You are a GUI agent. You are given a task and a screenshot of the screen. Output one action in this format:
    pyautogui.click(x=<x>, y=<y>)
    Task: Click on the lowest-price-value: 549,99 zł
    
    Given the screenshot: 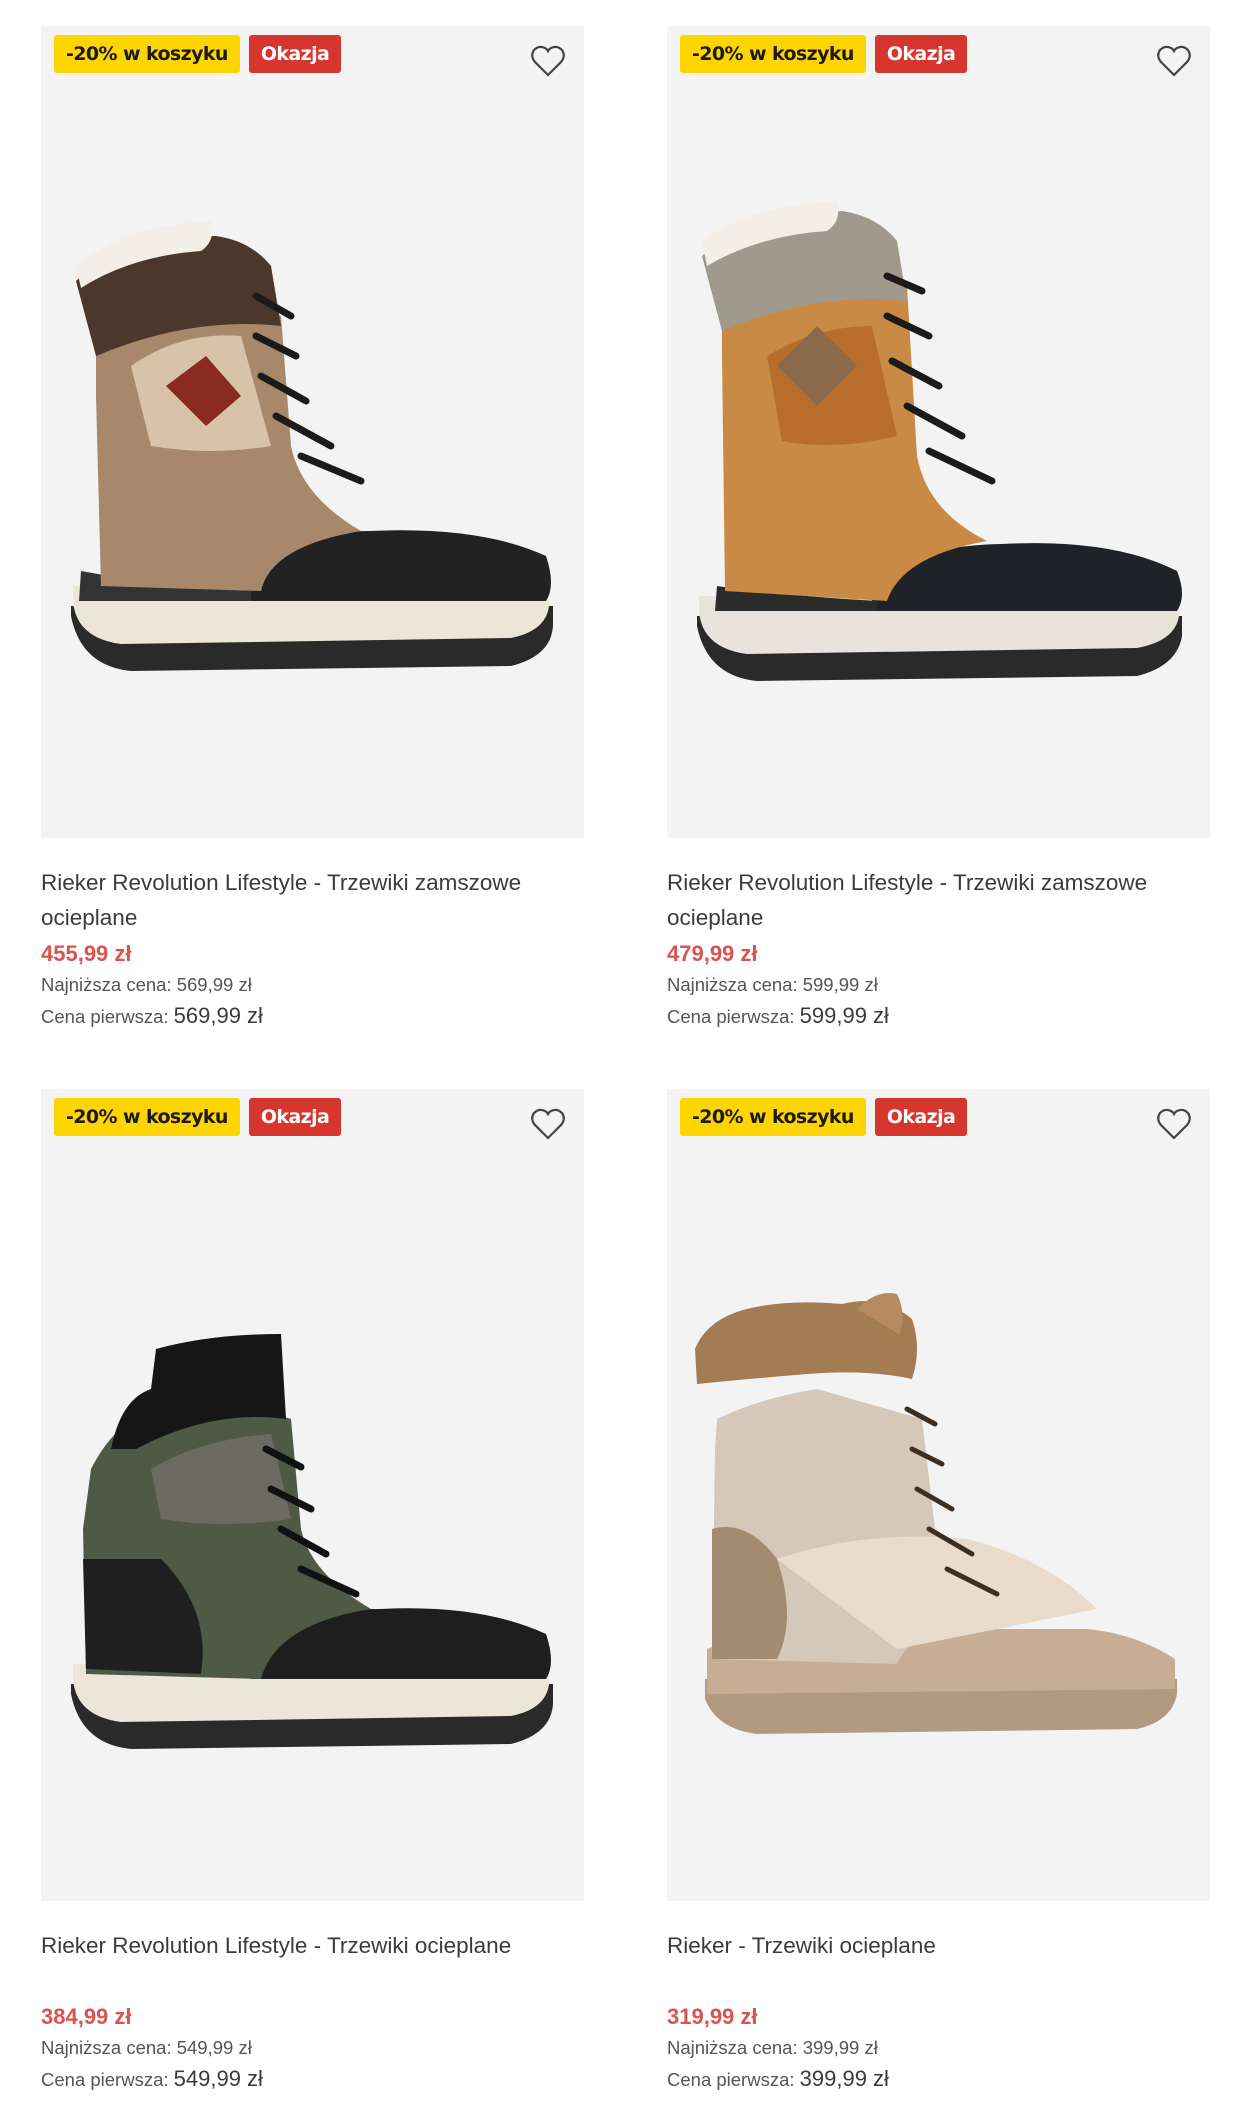 What is the action you would take?
    pyautogui.click(x=214, y=2047)
    